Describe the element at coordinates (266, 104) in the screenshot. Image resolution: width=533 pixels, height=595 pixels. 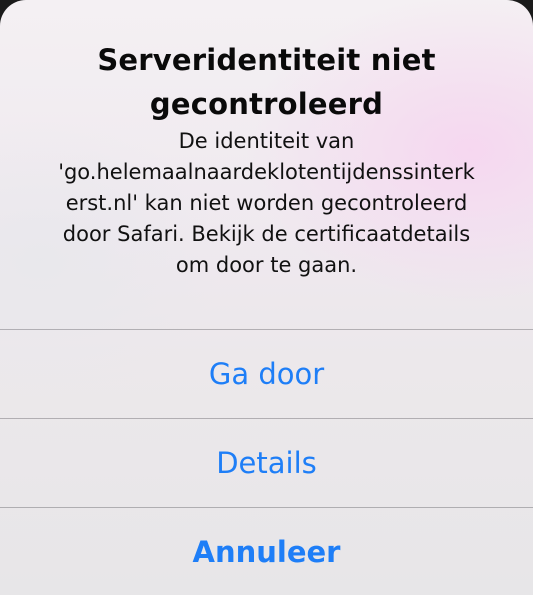
I see `alert-title-line-2: gecontroleerd` at that location.